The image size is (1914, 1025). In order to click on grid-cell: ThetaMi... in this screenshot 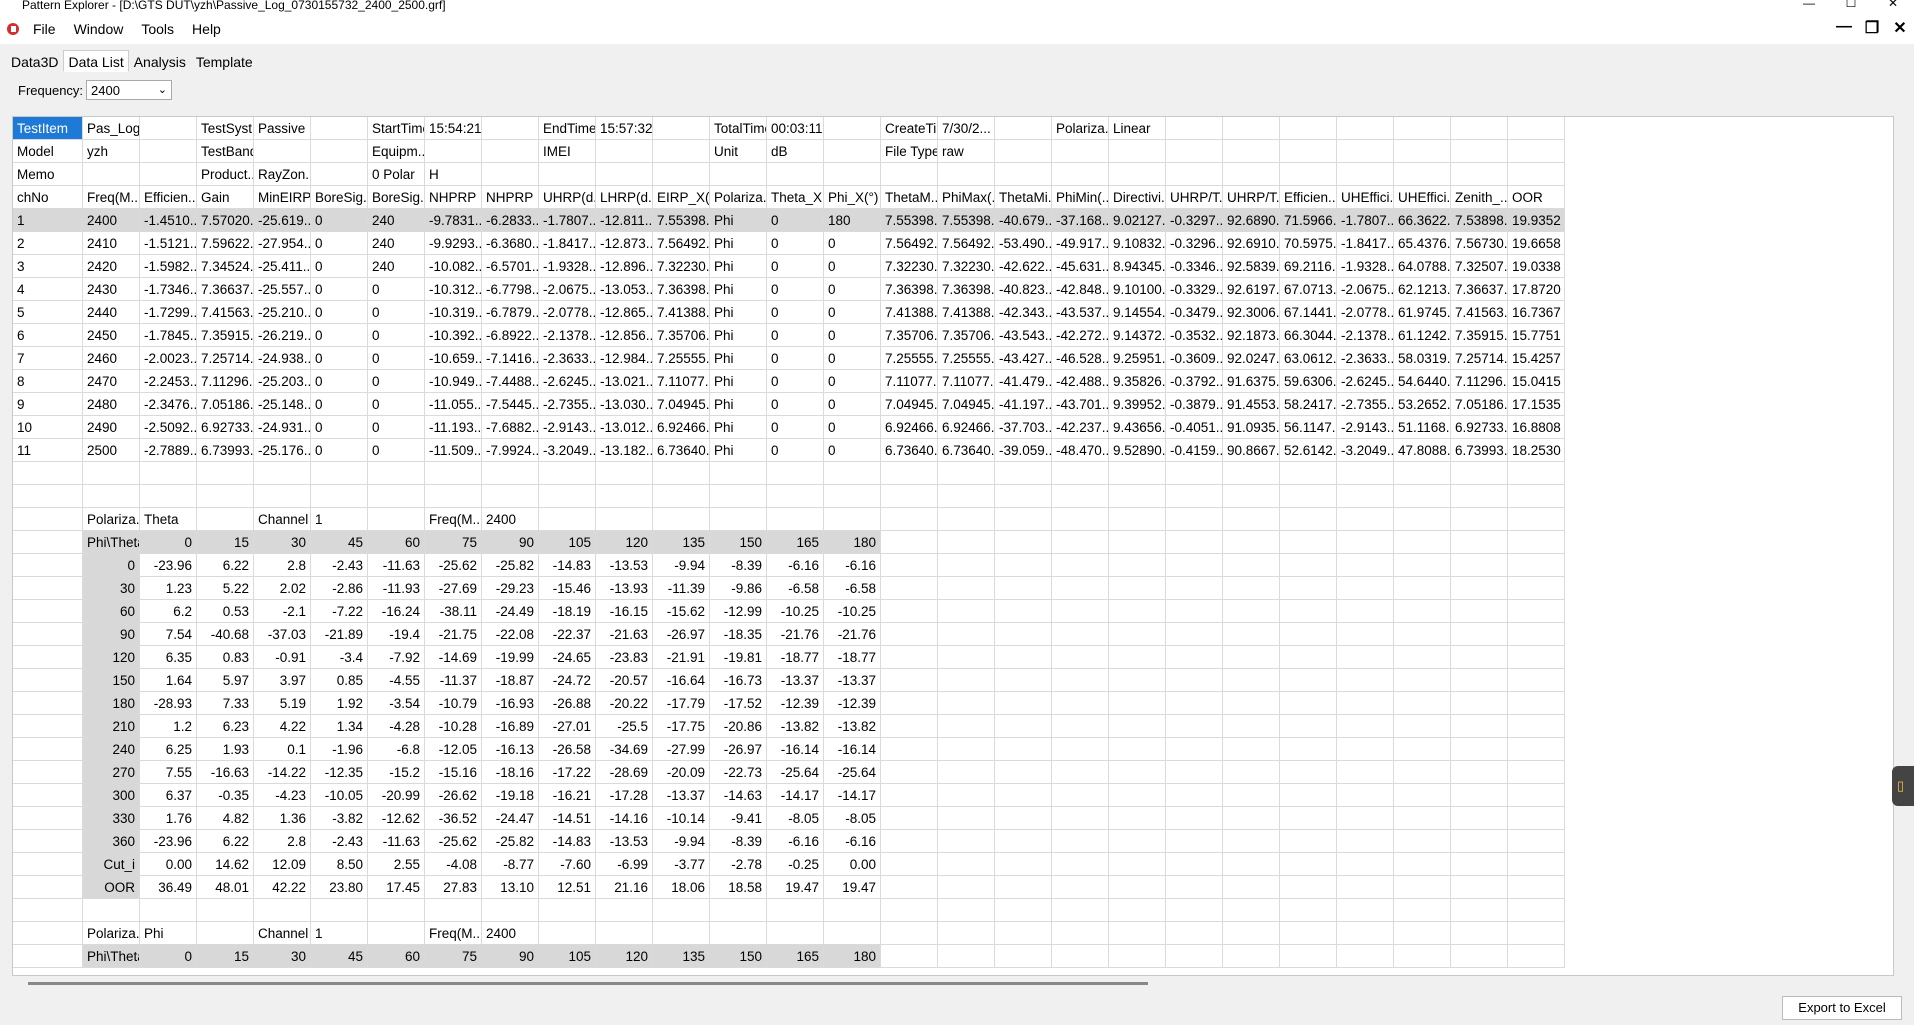, I will do `click(1023, 197)`.